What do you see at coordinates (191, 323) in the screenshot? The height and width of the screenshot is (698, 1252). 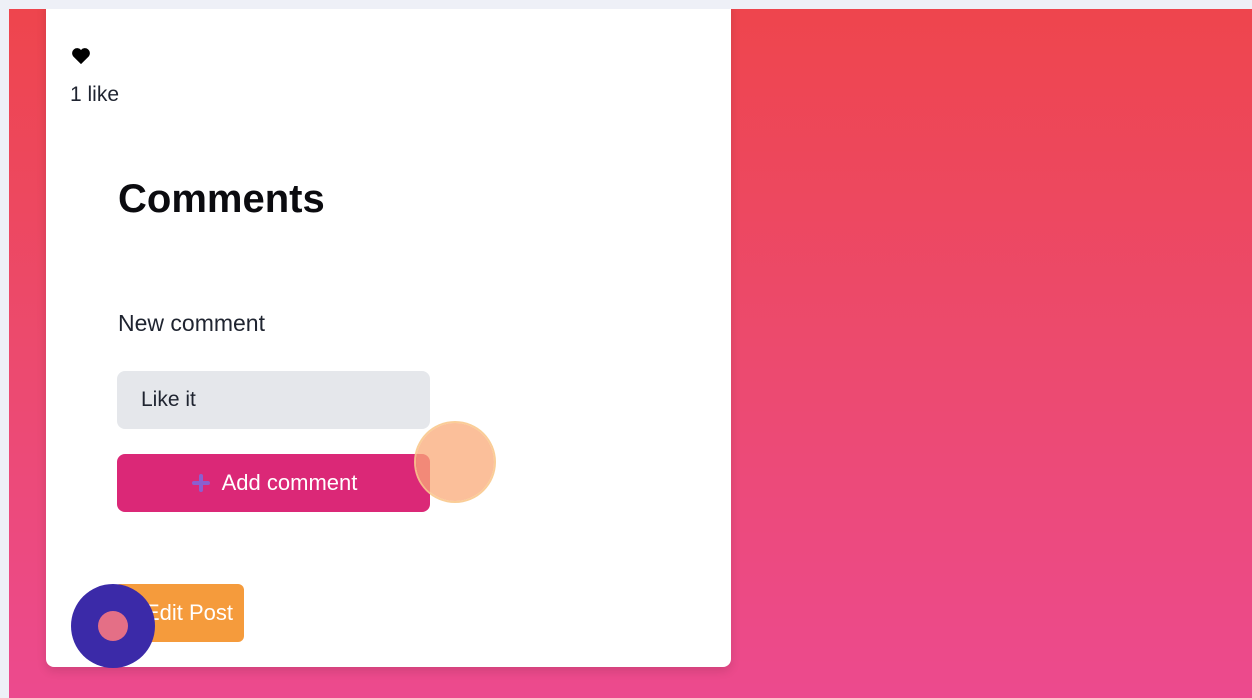 I see `new-comment-label: New comment` at bounding box center [191, 323].